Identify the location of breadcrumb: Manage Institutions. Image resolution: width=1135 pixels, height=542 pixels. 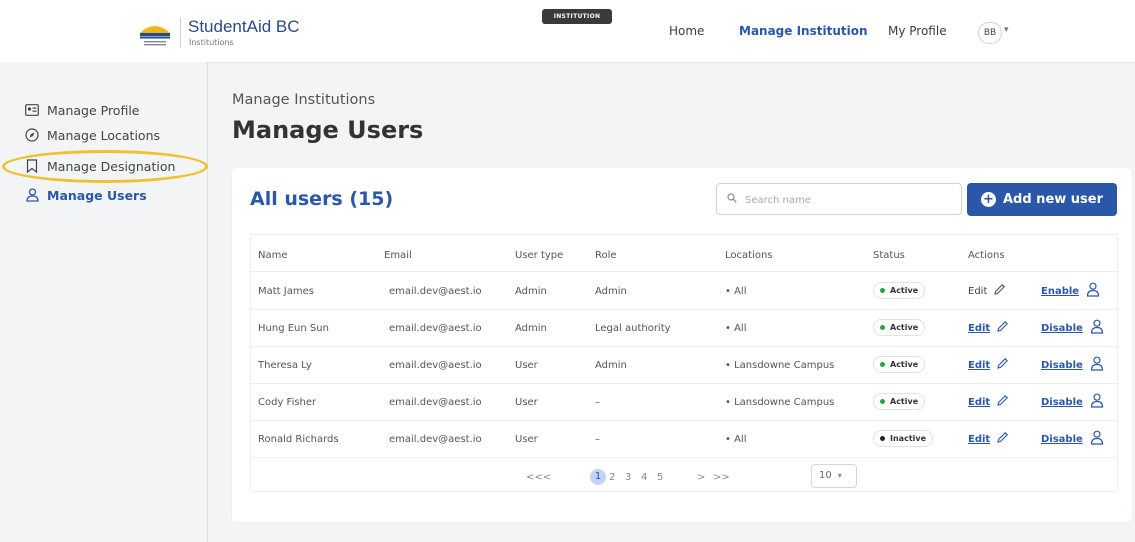
(303, 100).